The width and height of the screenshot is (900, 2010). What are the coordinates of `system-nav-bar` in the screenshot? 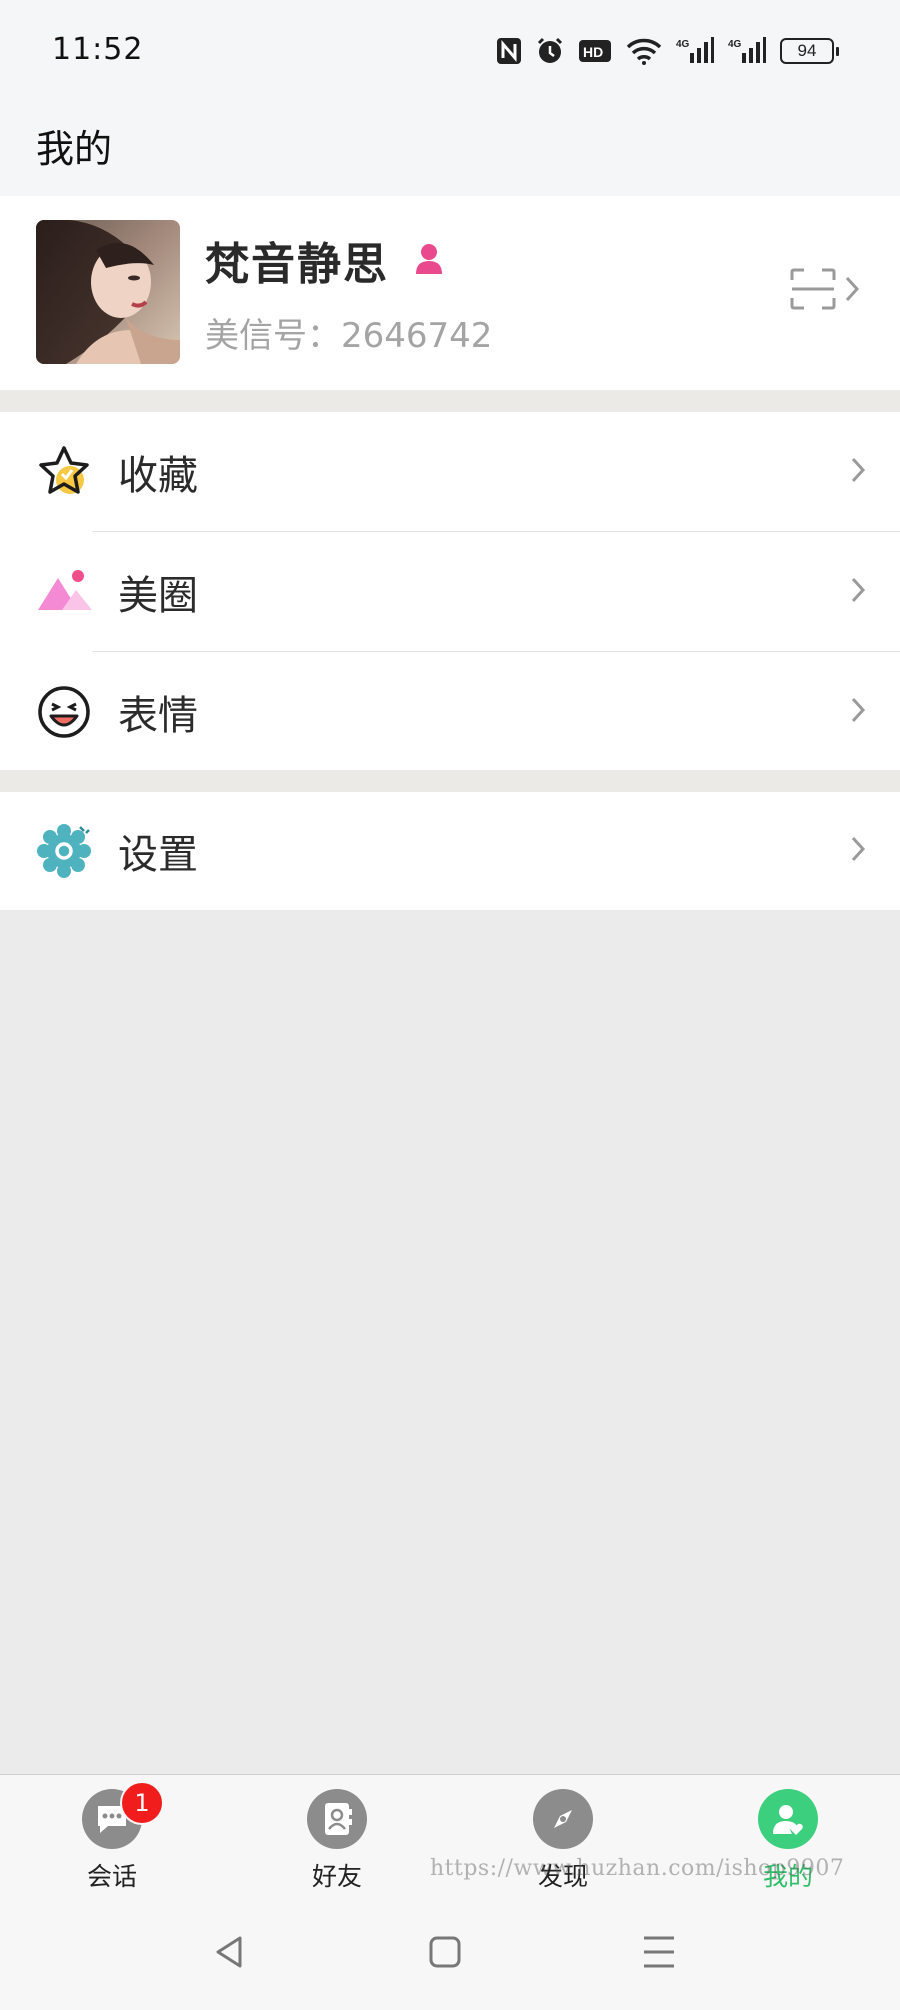 It's located at (450, 1955).